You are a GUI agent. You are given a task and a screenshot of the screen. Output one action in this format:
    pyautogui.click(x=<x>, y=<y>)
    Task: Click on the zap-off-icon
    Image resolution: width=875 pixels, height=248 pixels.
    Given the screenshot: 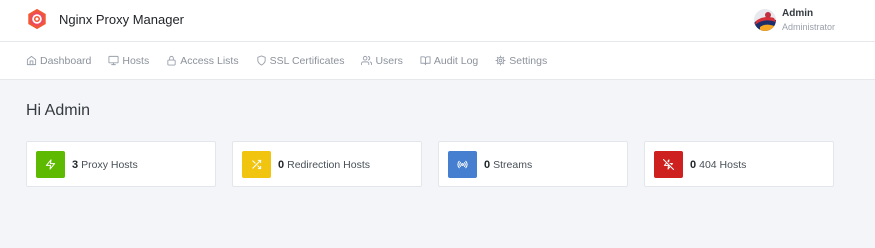 What is the action you would take?
    pyautogui.click(x=668, y=164)
    